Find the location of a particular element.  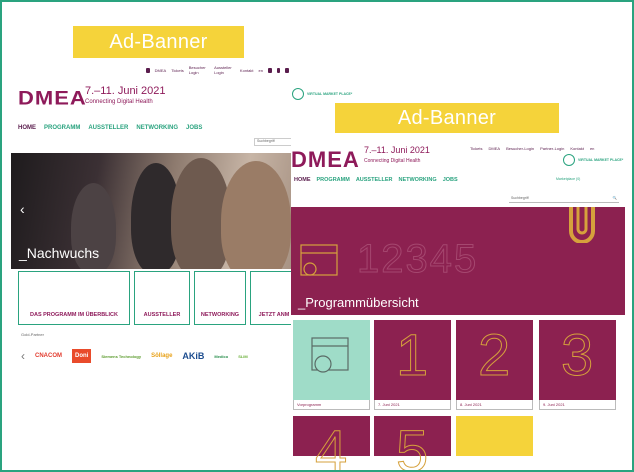

dmea-icon is located at coordinates (148, 70).